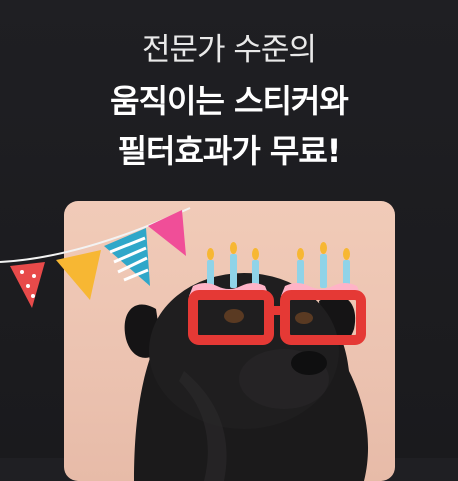 This screenshot has width=458, height=481. What do you see at coordinates (229, 101) in the screenshot?
I see `headline-line-2: 움직이는 스티커와` at bounding box center [229, 101].